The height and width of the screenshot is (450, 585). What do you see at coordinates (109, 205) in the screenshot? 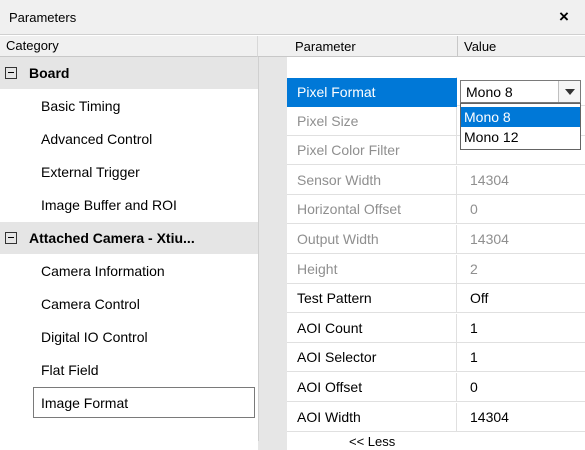
I see `category-label: Image Buffer and ROI` at bounding box center [109, 205].